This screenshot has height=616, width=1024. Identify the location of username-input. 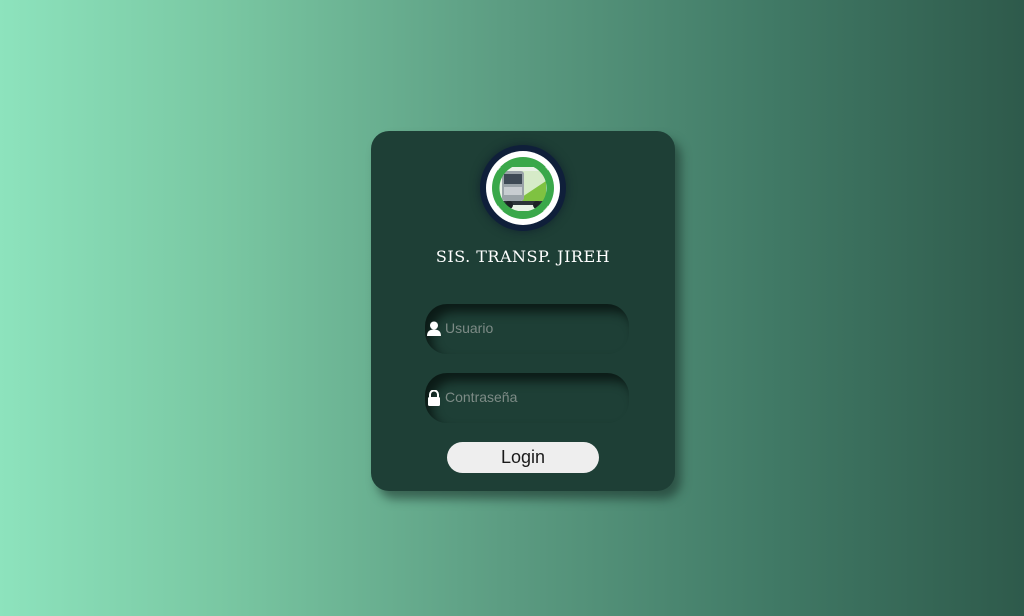
(530, 328).